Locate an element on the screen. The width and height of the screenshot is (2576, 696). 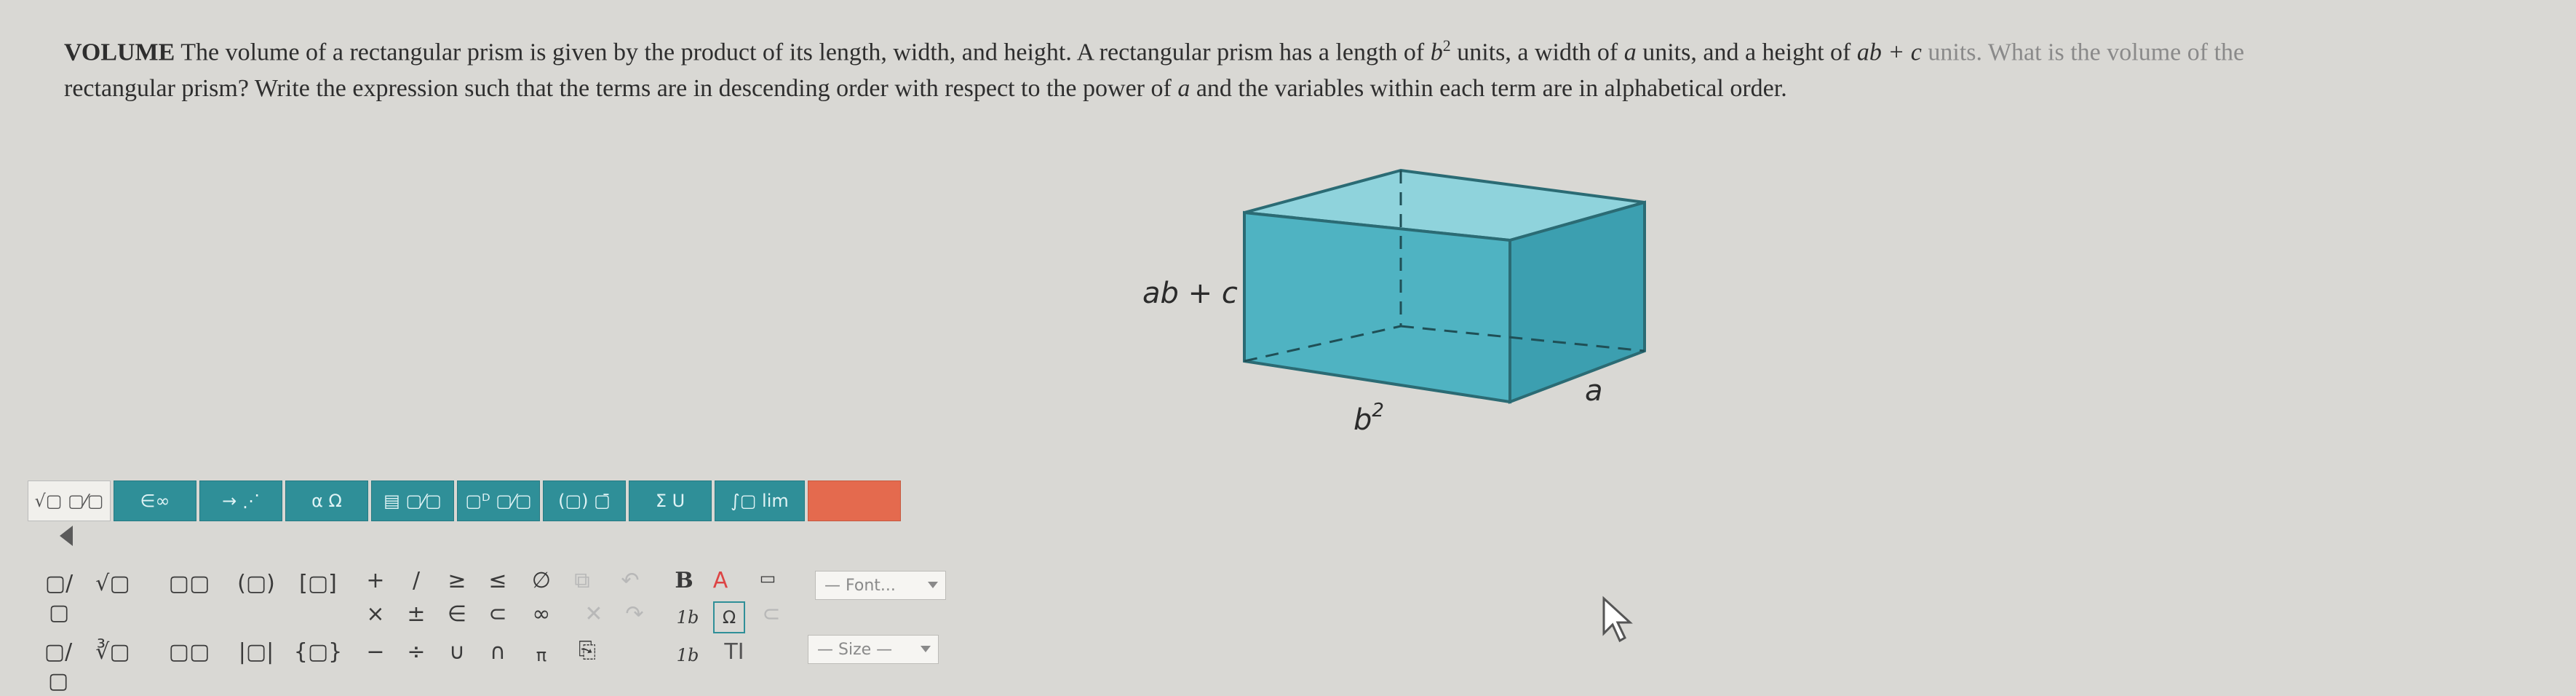
absolute-value-button: |▢| is located at coordinates (256, 652).